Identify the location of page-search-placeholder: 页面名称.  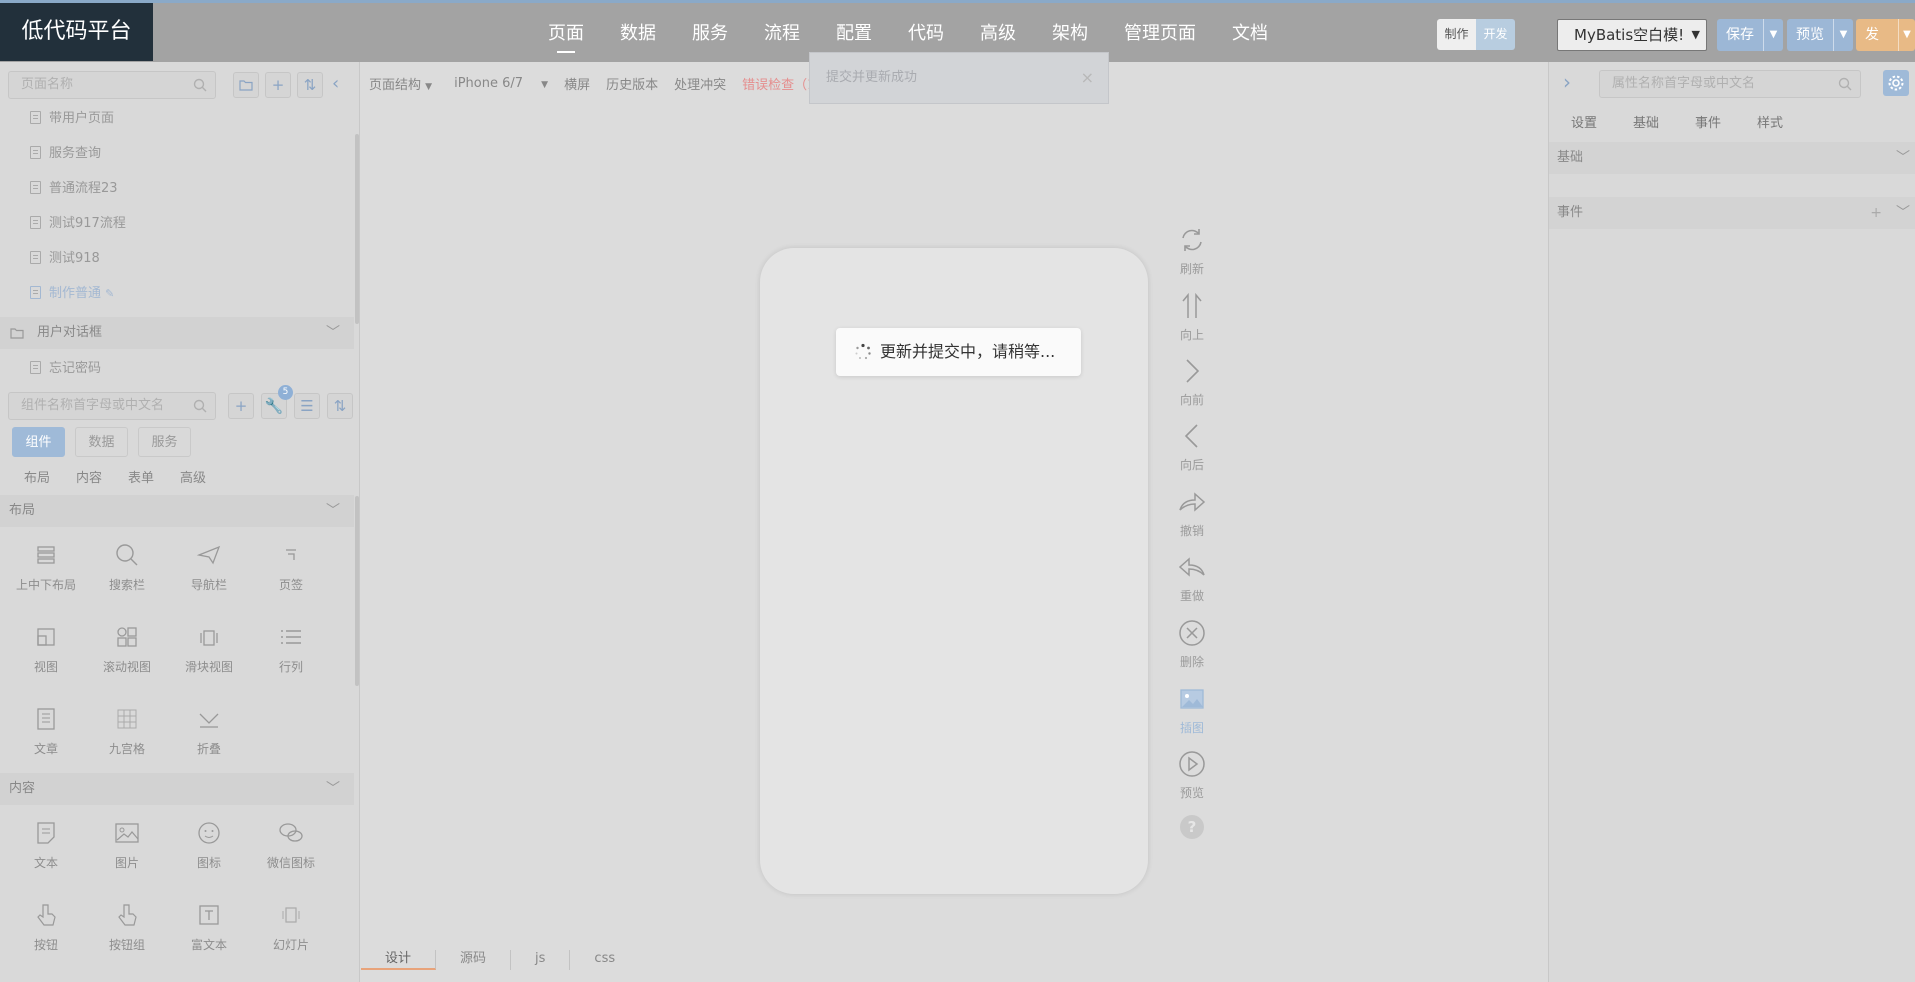
(47, 84).